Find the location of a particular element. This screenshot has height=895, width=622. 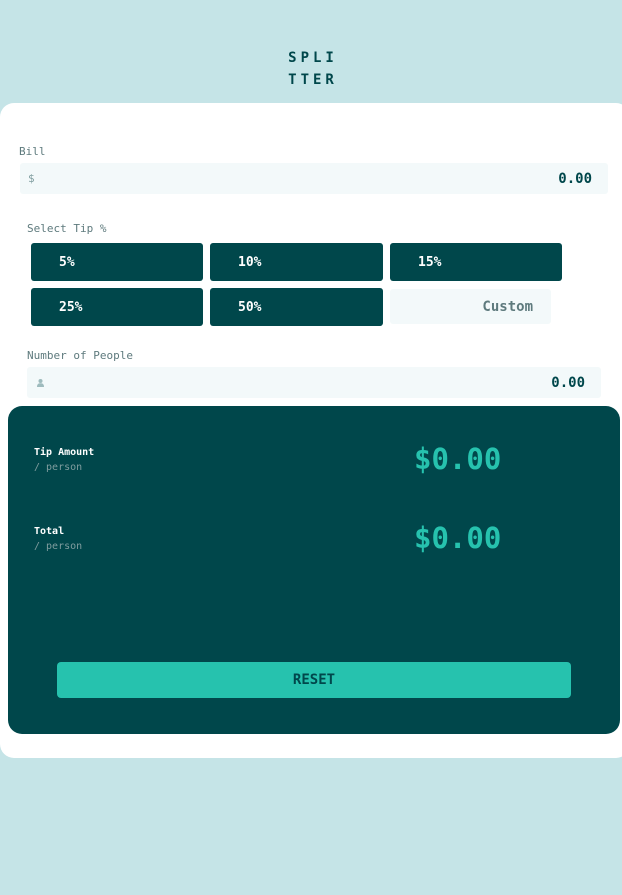

dollar-icon: $ is located at coordinates (31, 178).